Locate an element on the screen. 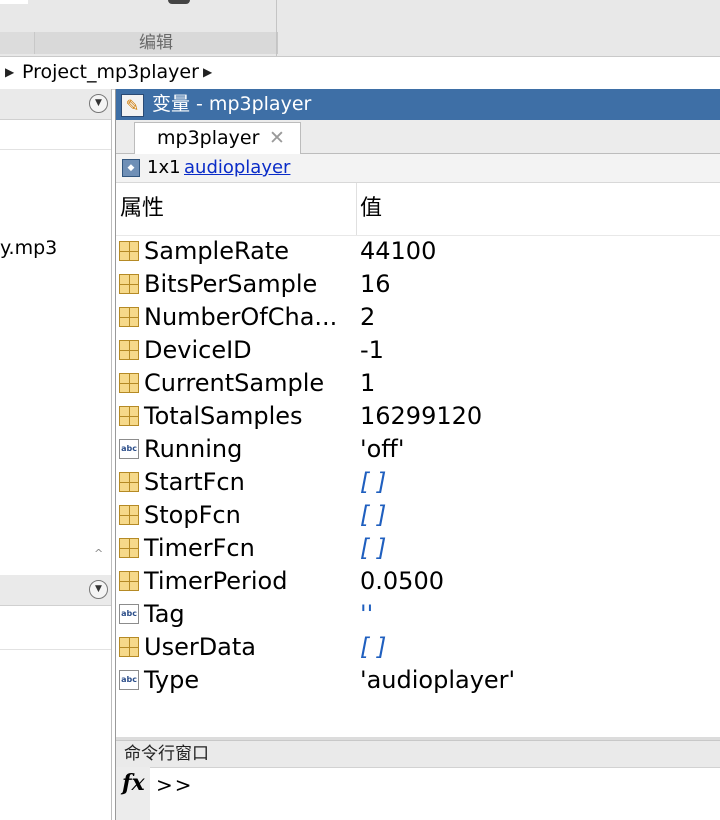 The image size is (720, 820). property-value: 16299120 is located at coordinates (421, 416).